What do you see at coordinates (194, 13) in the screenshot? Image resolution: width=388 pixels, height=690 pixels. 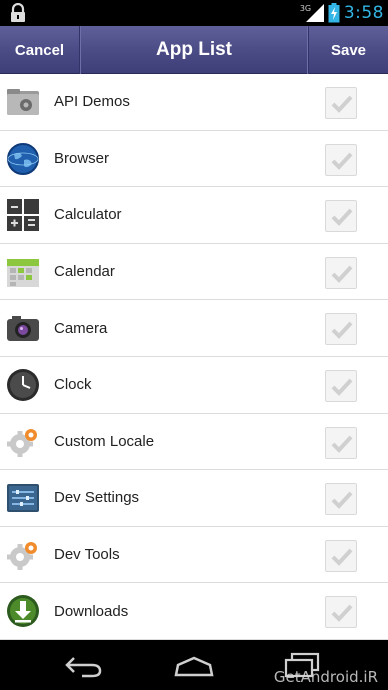 I see `status-bar: 3G 3:58` at bounding box center [194, 13].